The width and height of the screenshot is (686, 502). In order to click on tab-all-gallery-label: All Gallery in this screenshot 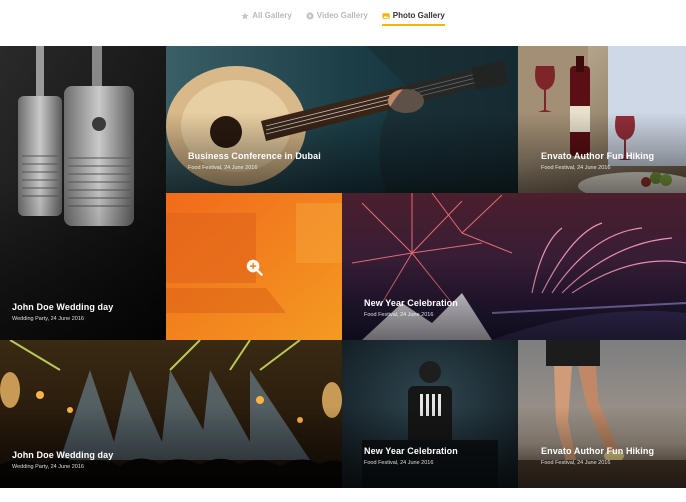, I will do `click(272, 15)`.